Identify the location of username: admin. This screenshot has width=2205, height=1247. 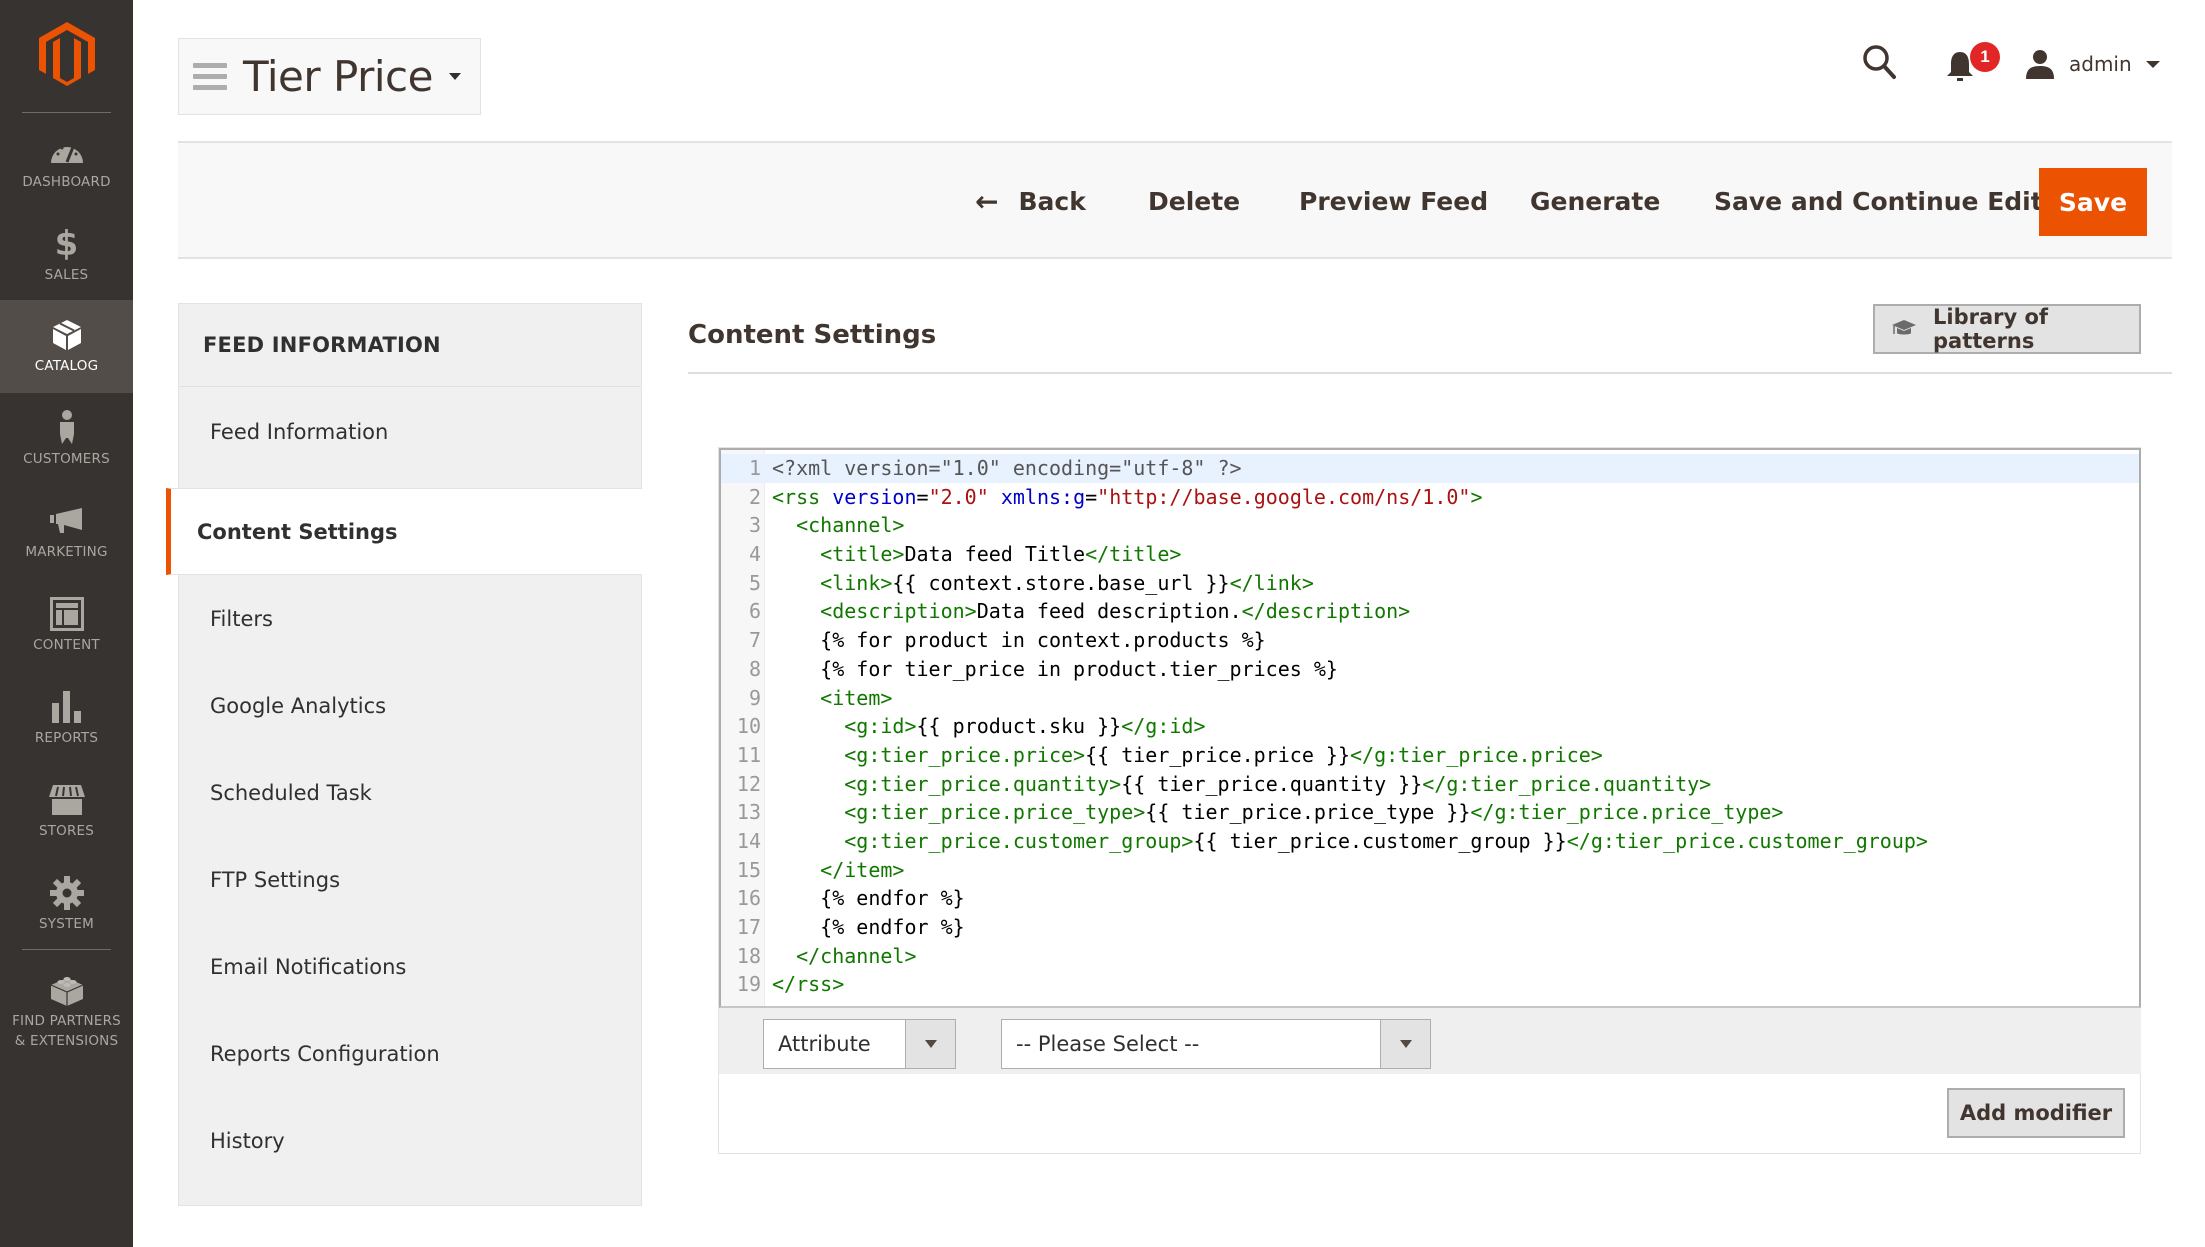
(2100, 64).